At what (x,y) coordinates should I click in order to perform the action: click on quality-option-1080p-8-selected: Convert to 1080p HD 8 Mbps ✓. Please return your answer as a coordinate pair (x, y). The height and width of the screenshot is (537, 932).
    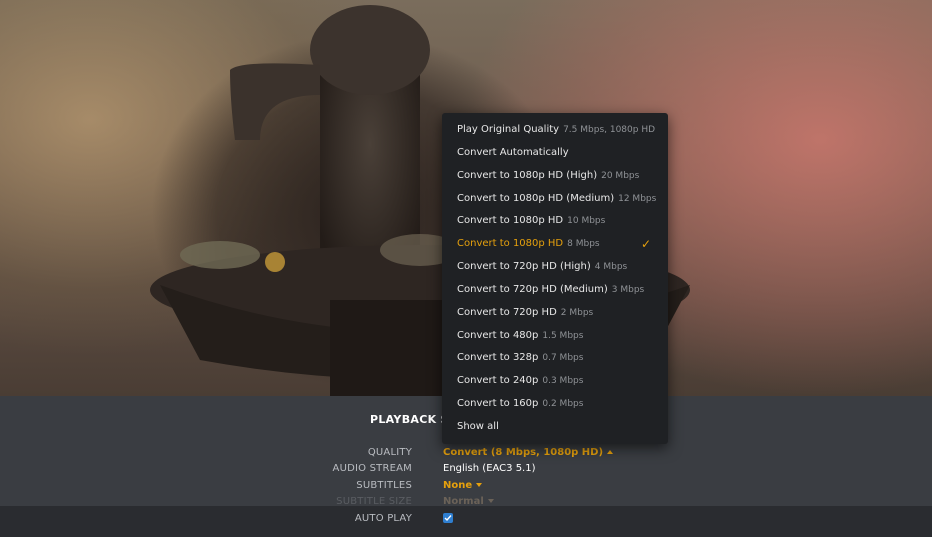
    Looking at the image, I should click on (555, 244).